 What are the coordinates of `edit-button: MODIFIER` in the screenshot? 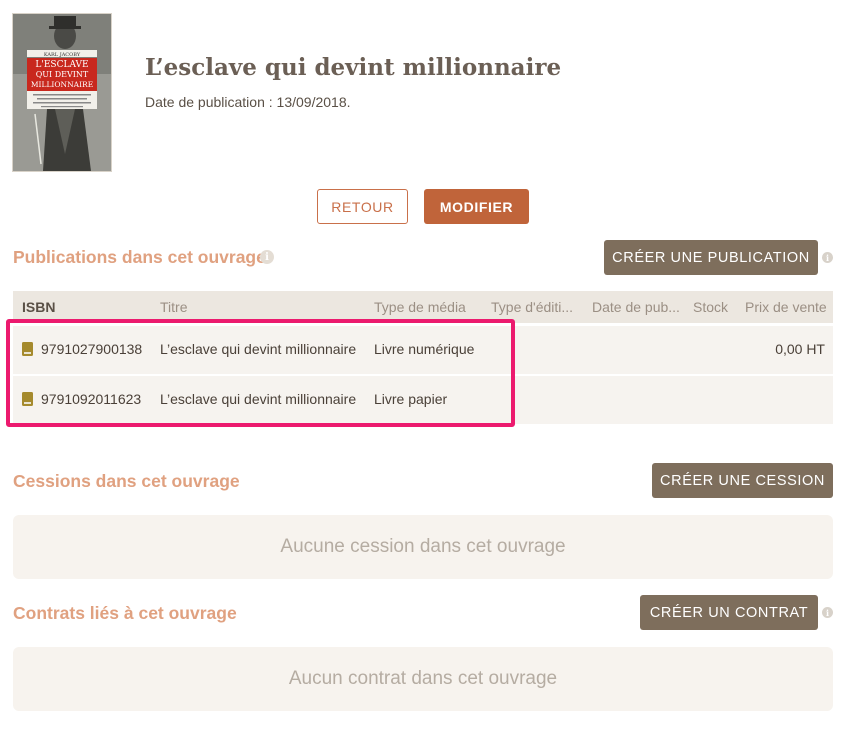 It's located at (476, 206).